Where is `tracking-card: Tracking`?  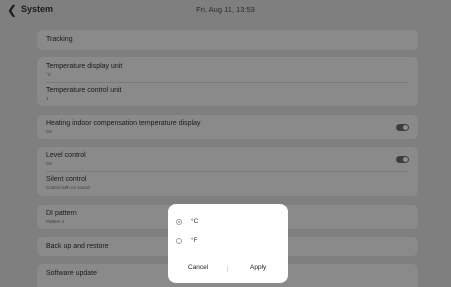 tracking-card: Tracking is located at coordinates (227, 40).